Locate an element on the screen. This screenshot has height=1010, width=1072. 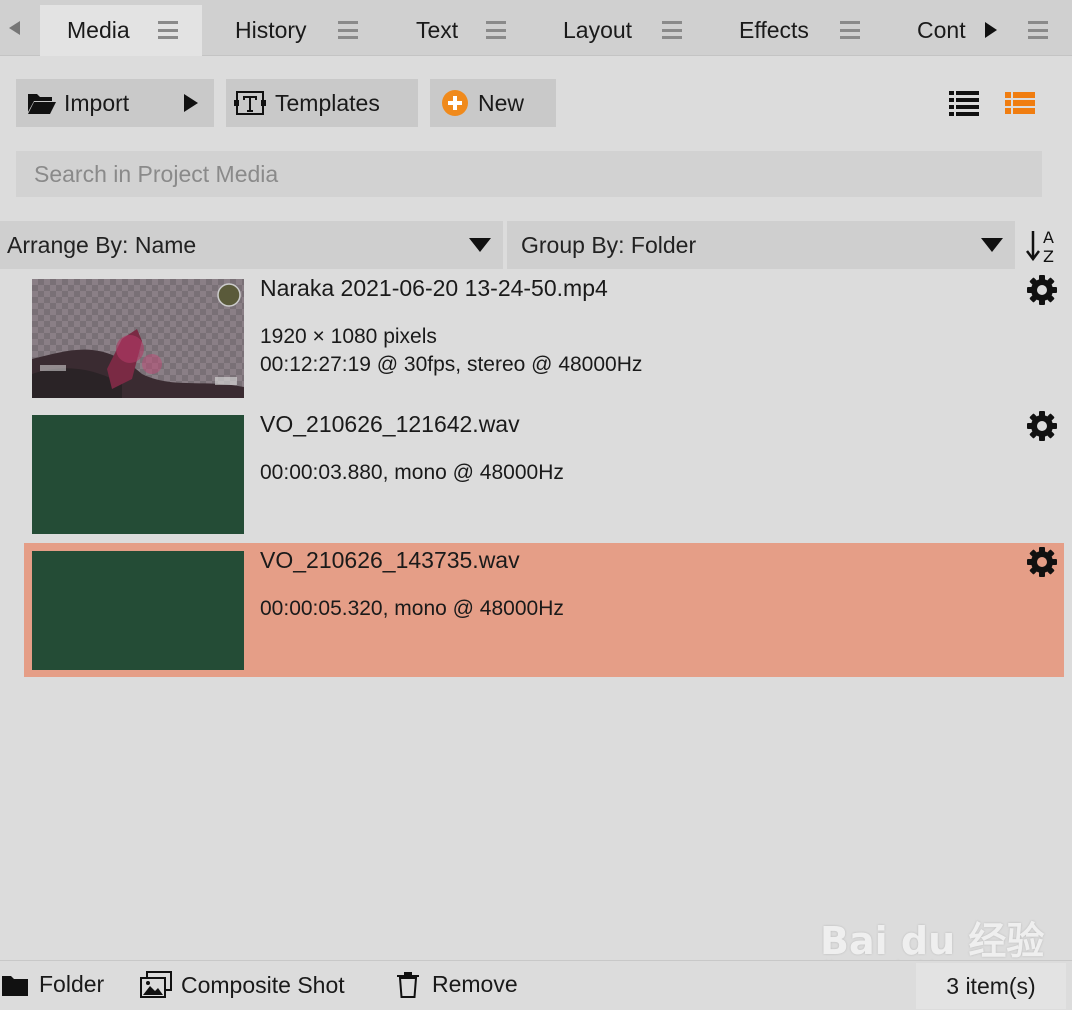
group-by-label: Group By: Folder is located at coordinates (609, 244).